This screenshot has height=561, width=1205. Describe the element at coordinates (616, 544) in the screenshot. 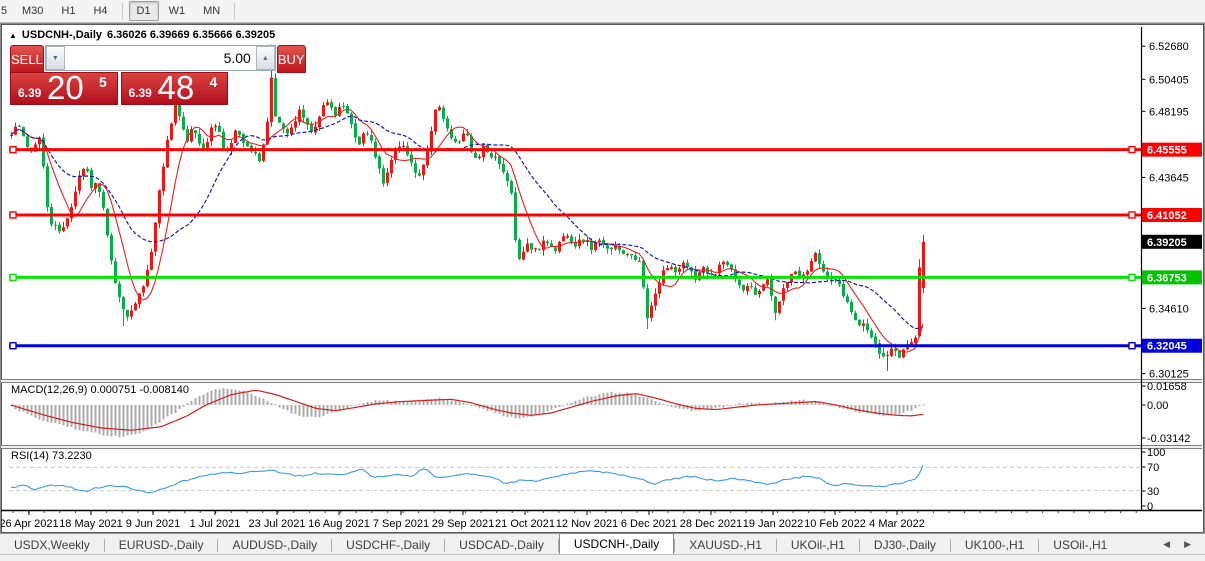

I see `chart-tab-usdcnh-daily: USDCNH-,Daily` at that location.